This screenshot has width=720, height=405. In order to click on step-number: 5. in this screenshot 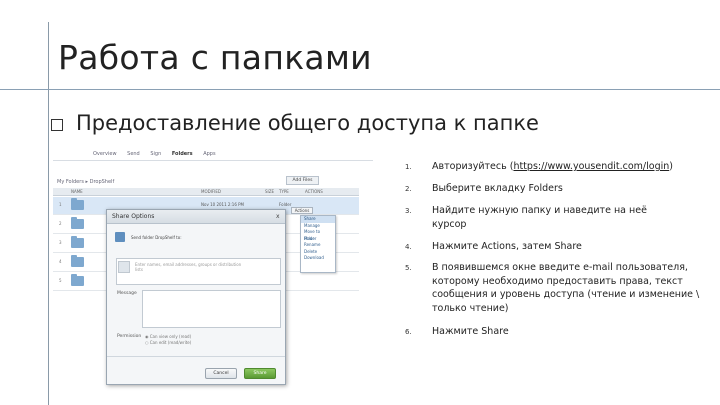, I will do `click(408, 268)`.